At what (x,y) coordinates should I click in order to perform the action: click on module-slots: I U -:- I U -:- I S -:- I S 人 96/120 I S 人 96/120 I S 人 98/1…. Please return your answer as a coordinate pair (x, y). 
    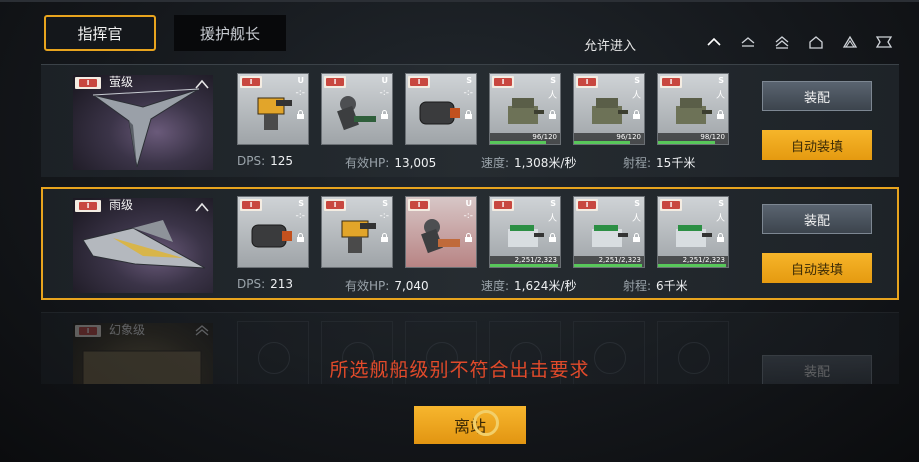
    Looking at the image, I should click on (483, 109).